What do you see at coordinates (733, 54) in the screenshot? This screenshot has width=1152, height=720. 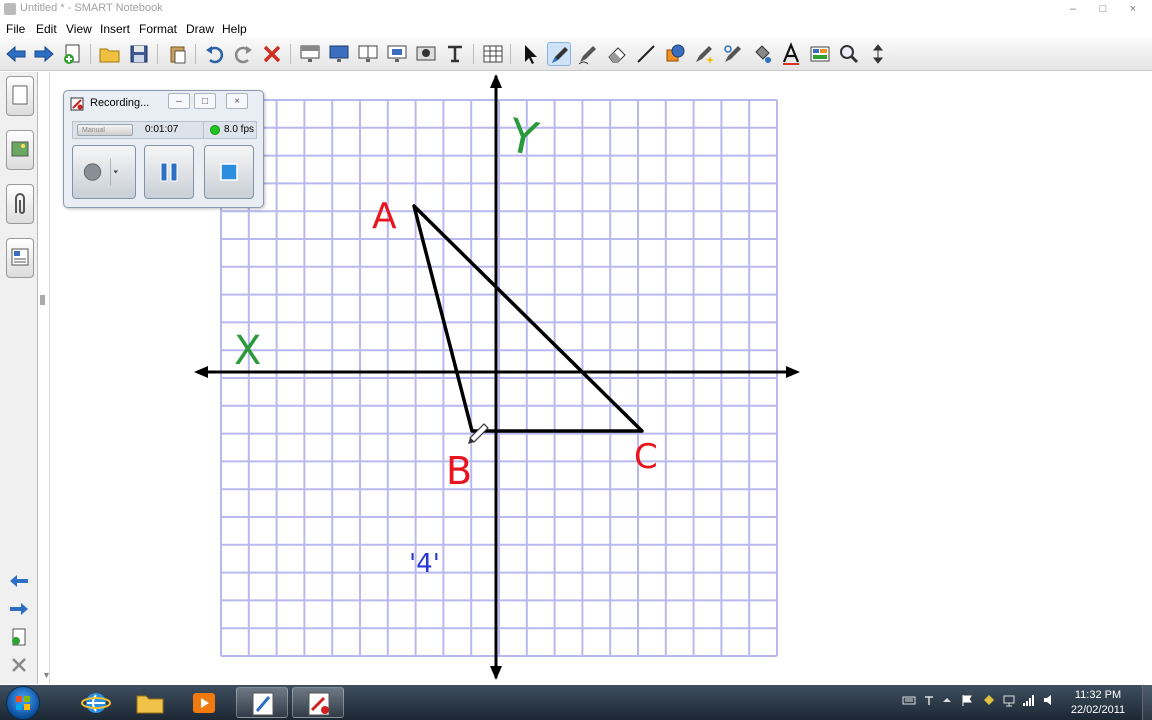 I see `shape-recognition-pen-icon` at bounding box center [733, 54].